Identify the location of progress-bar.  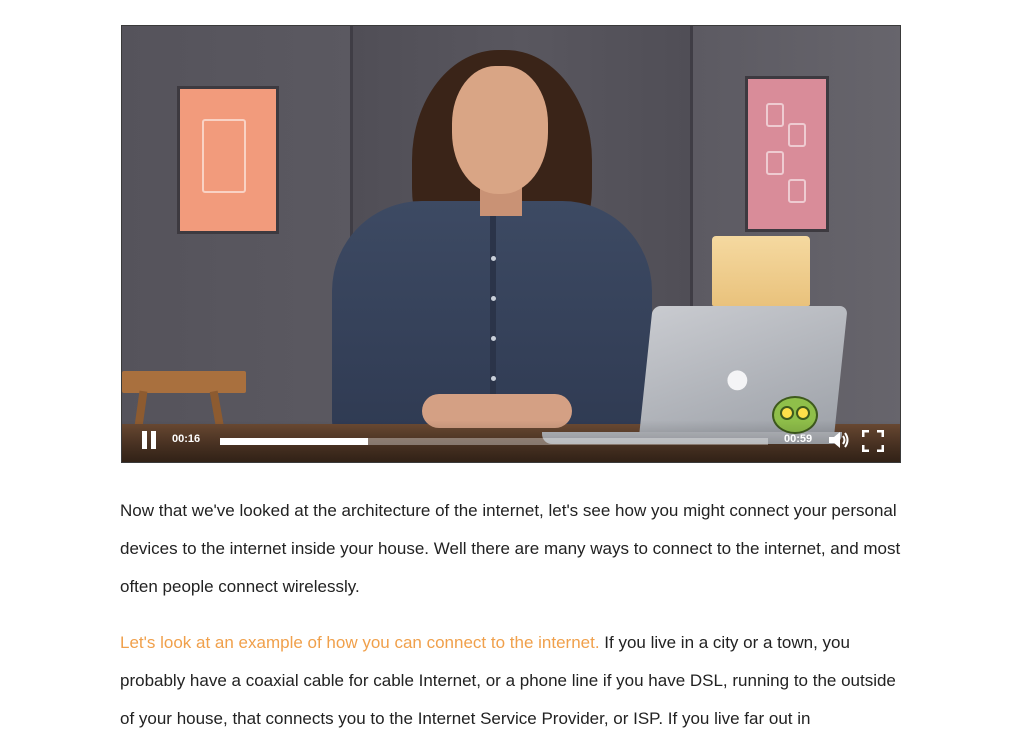
(494, 441).